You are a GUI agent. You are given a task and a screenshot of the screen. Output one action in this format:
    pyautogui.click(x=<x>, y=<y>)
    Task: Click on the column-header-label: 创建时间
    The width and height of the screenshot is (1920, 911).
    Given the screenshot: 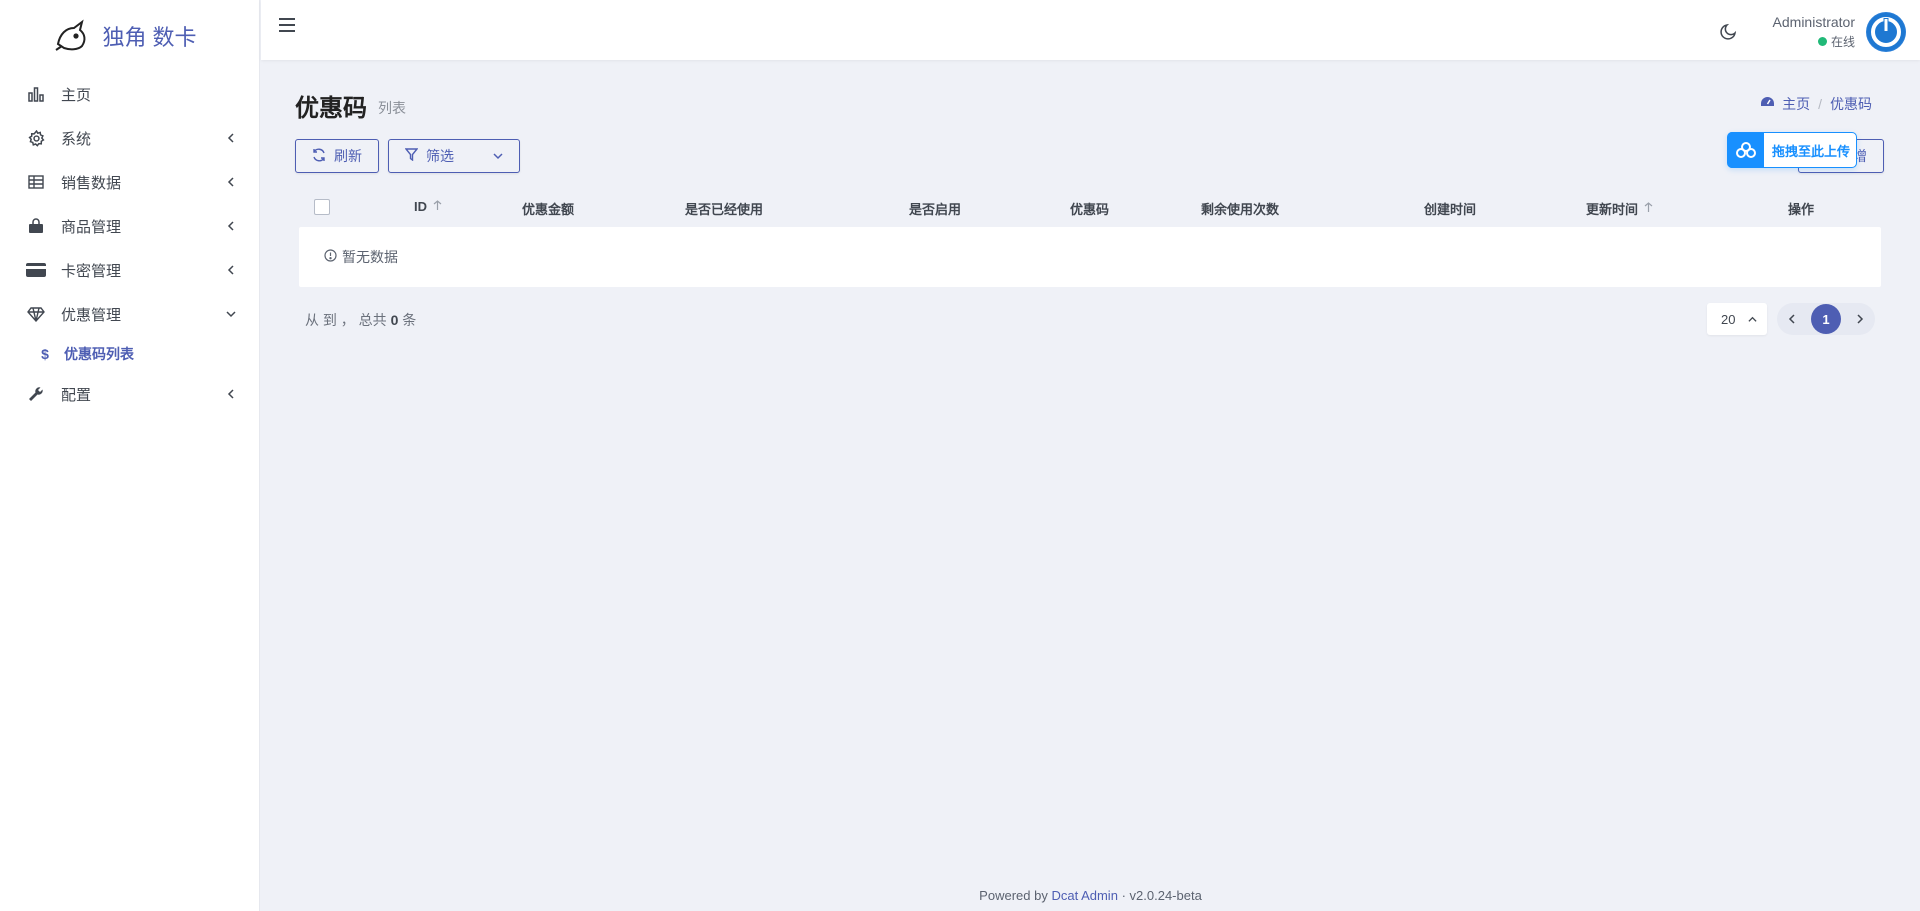 What is the action you would take?
    pyautogui.click(x=1450, y=209)
    